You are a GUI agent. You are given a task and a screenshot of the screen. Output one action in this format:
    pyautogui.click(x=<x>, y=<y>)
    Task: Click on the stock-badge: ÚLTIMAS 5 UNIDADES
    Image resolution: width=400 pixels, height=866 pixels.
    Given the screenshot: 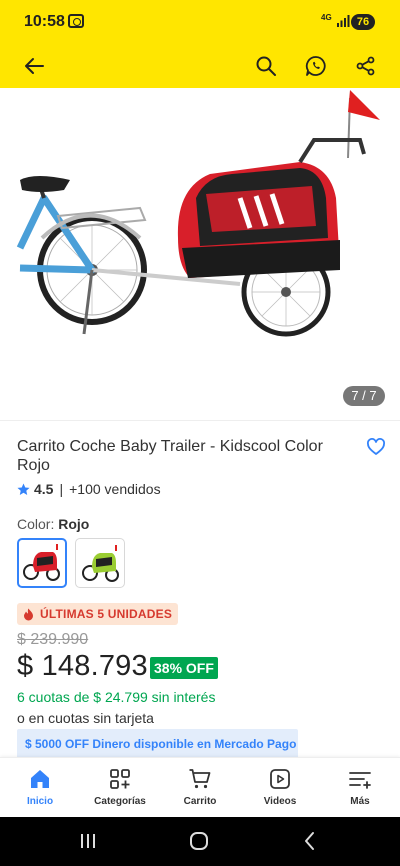 What is the action you would take?
    pyautogui.click(x=98, y=614)
    